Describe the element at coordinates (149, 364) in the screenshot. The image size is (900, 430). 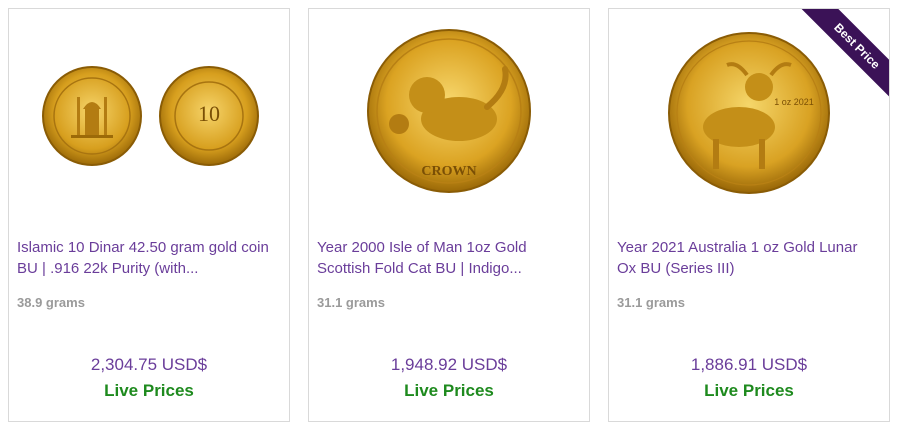
I see `product-price: 2,304.75 USD$` at that location.